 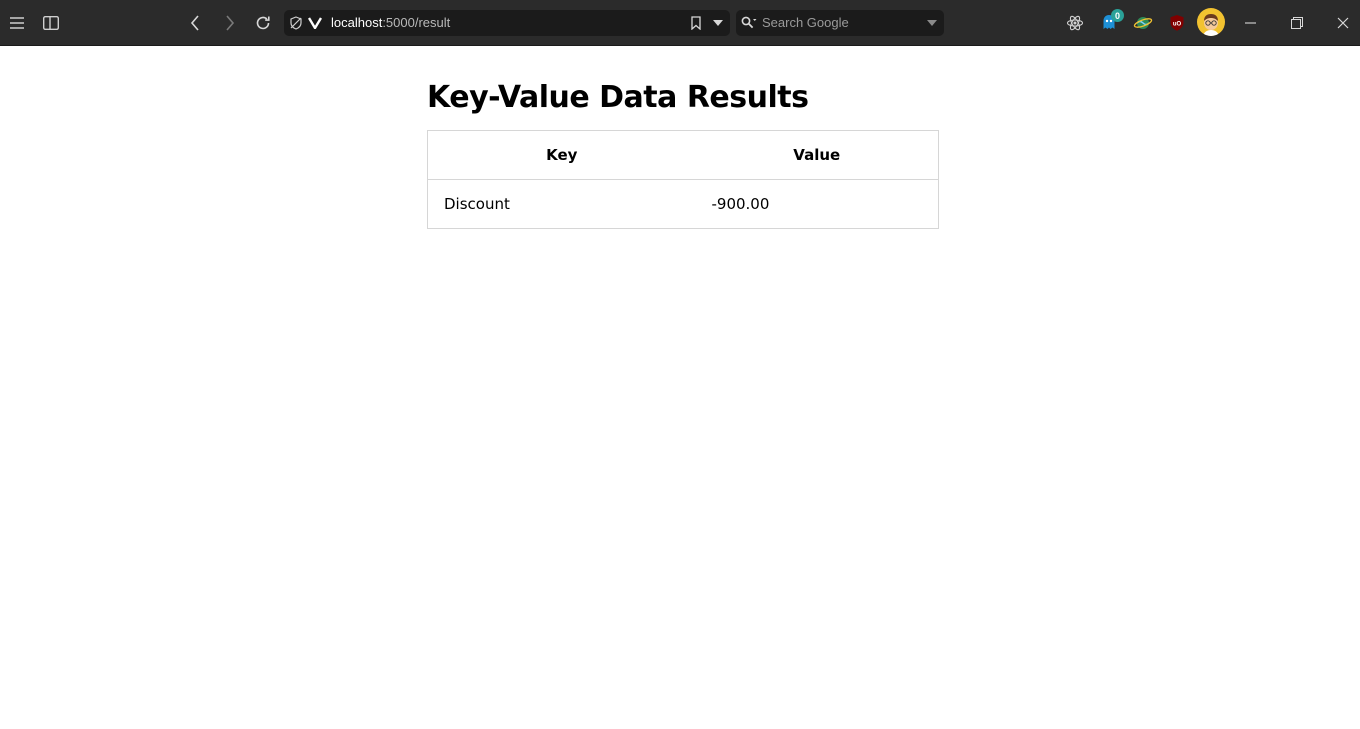 I want to click on search-bar: Search Google, so click(x=840, y=23).